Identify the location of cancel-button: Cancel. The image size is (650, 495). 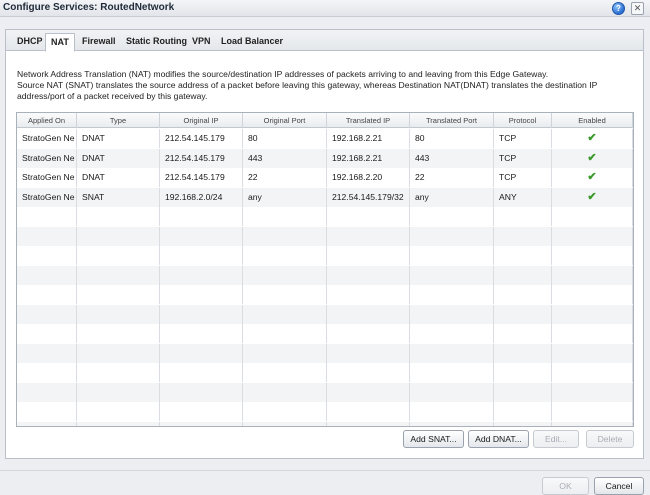
(619, 486).